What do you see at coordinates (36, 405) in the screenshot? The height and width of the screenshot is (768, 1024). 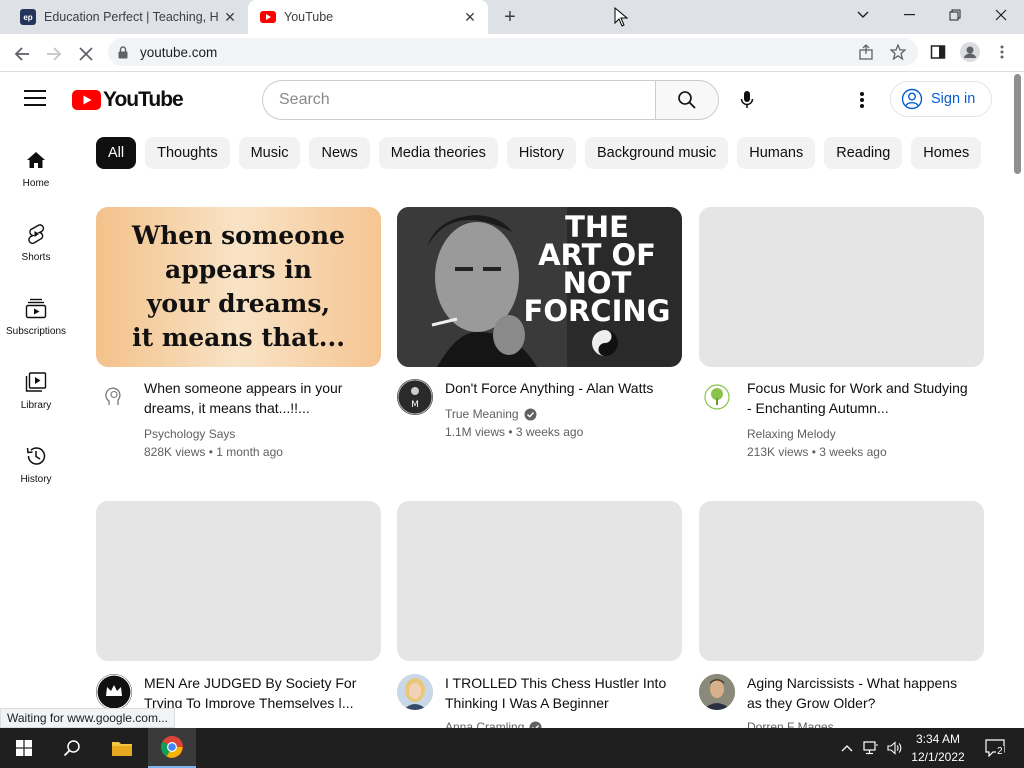 I see `sidebar-item-label: Library` at bounding box center [36, 405].